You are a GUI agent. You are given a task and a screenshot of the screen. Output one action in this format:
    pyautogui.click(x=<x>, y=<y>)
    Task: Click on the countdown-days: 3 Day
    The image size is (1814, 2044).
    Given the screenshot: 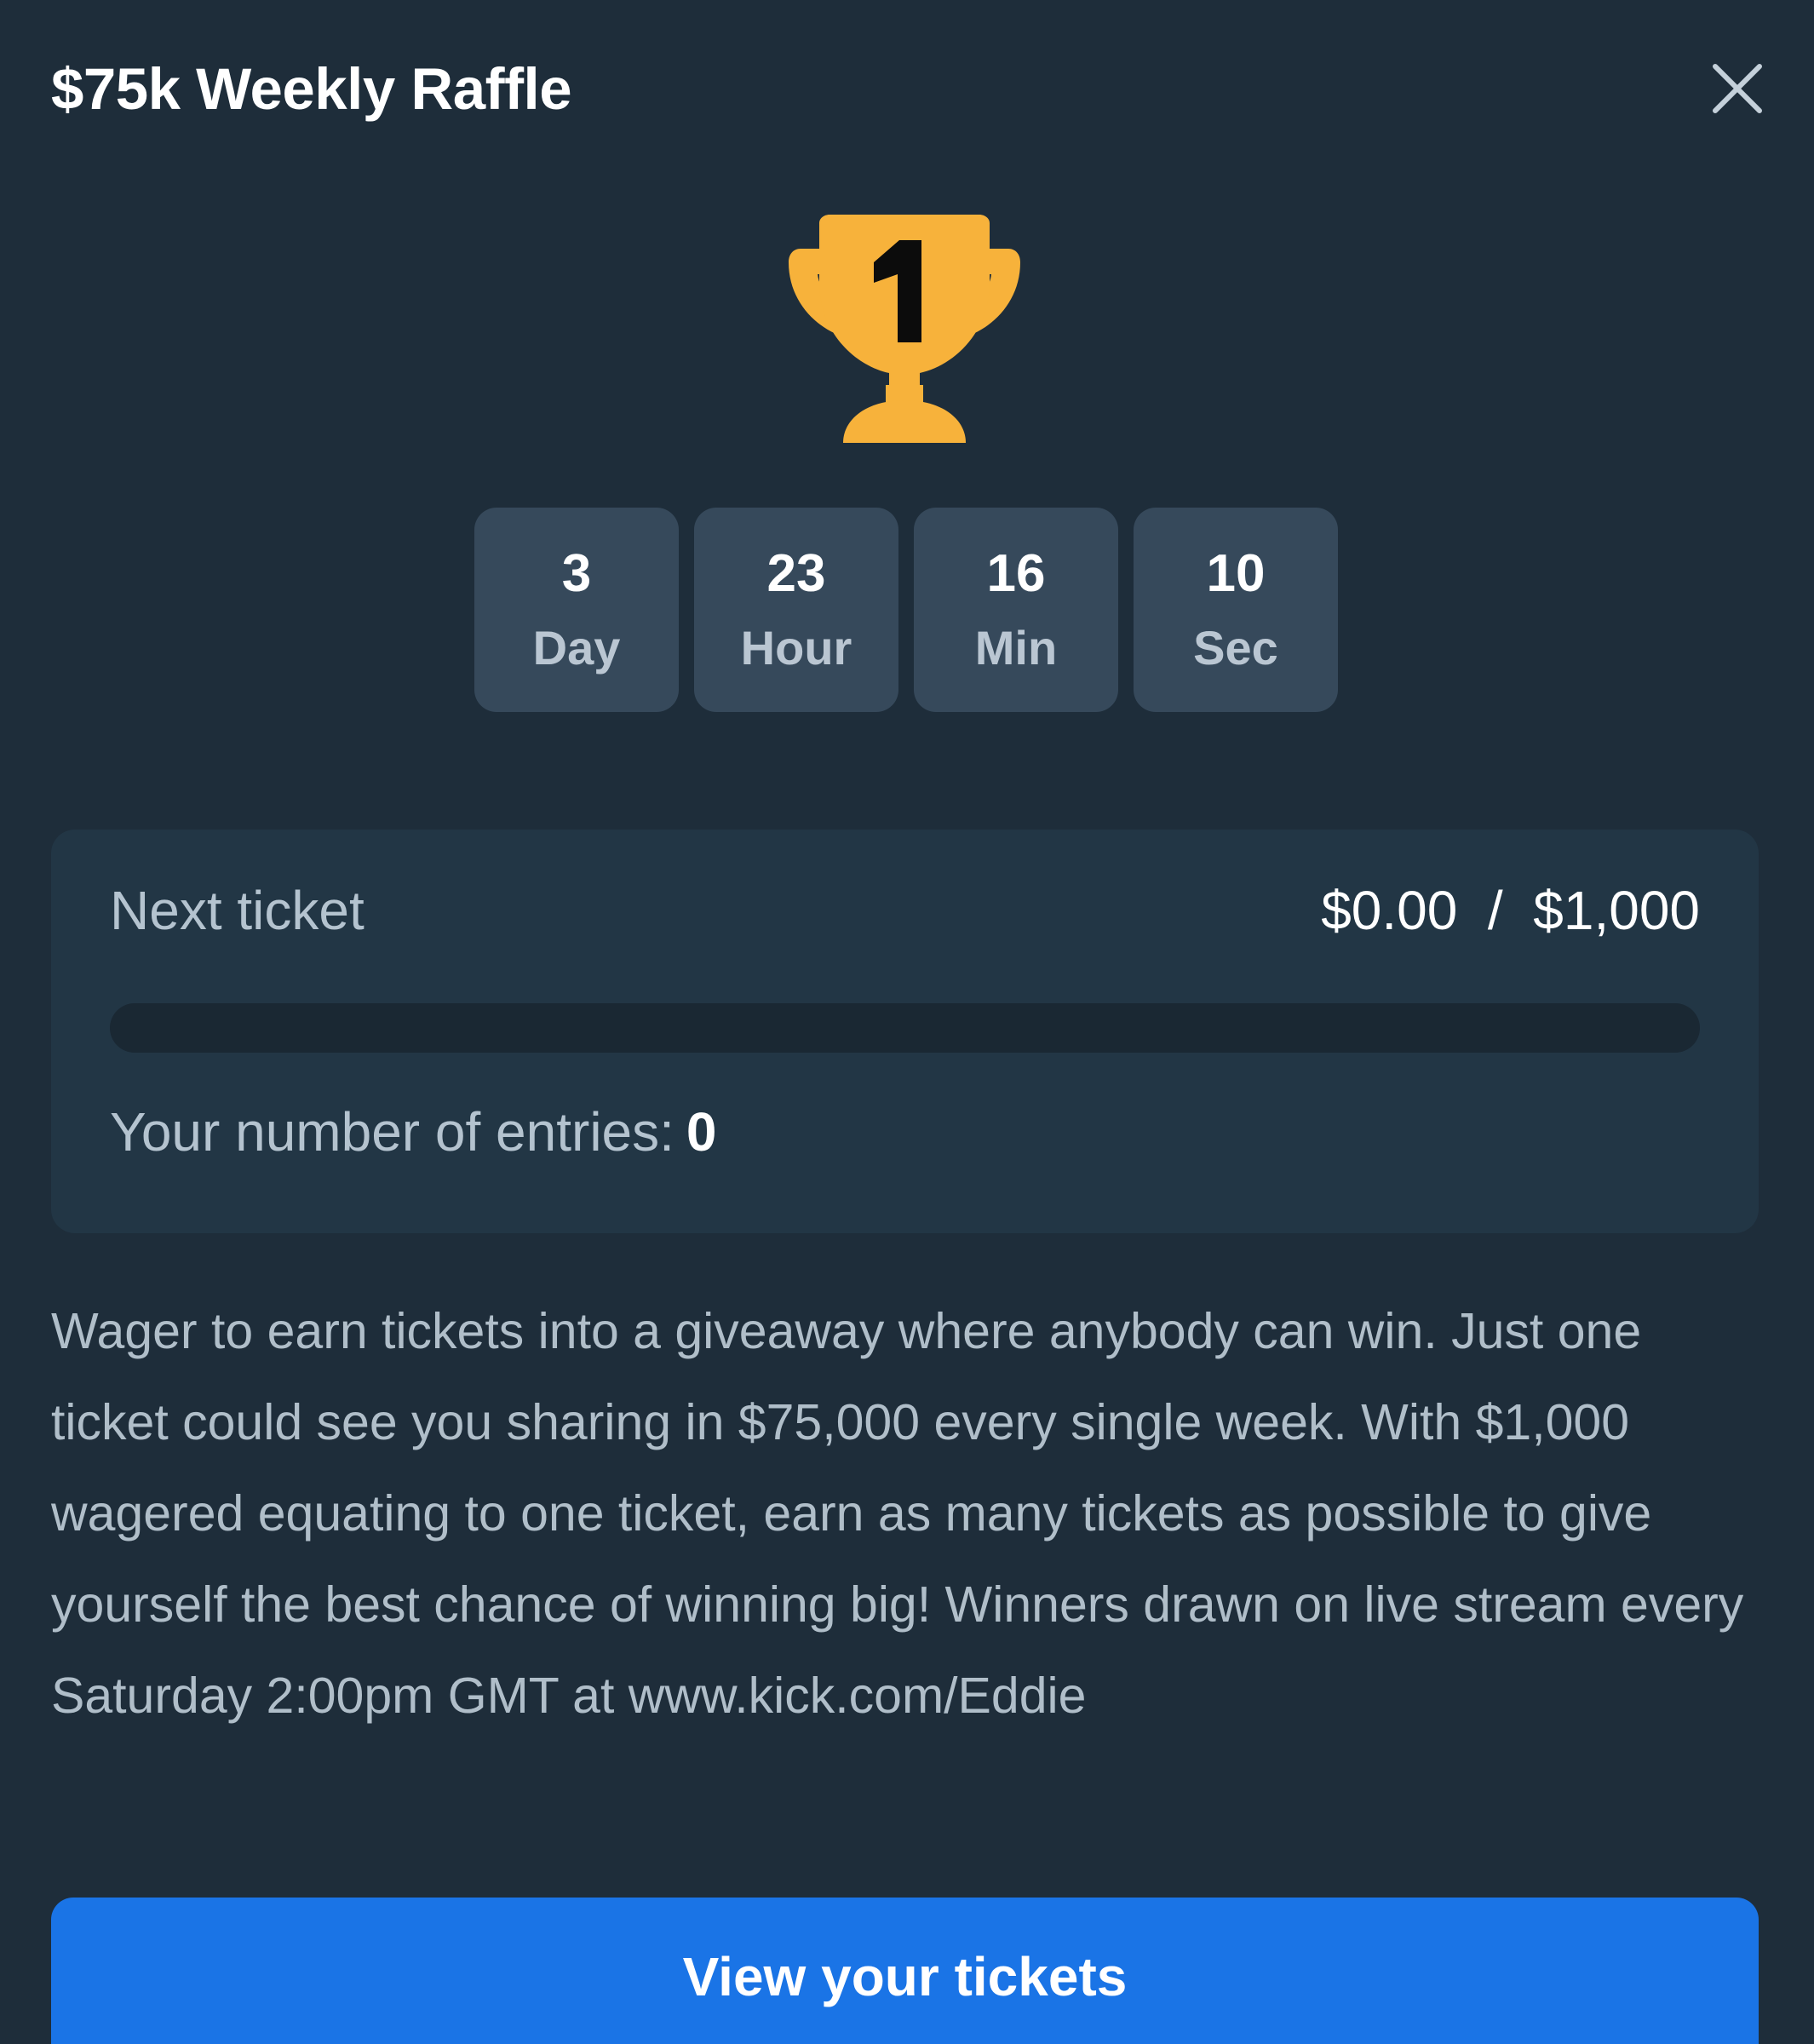 What is the action you would take?
    pyautogui.click(x=577, y=610)
    